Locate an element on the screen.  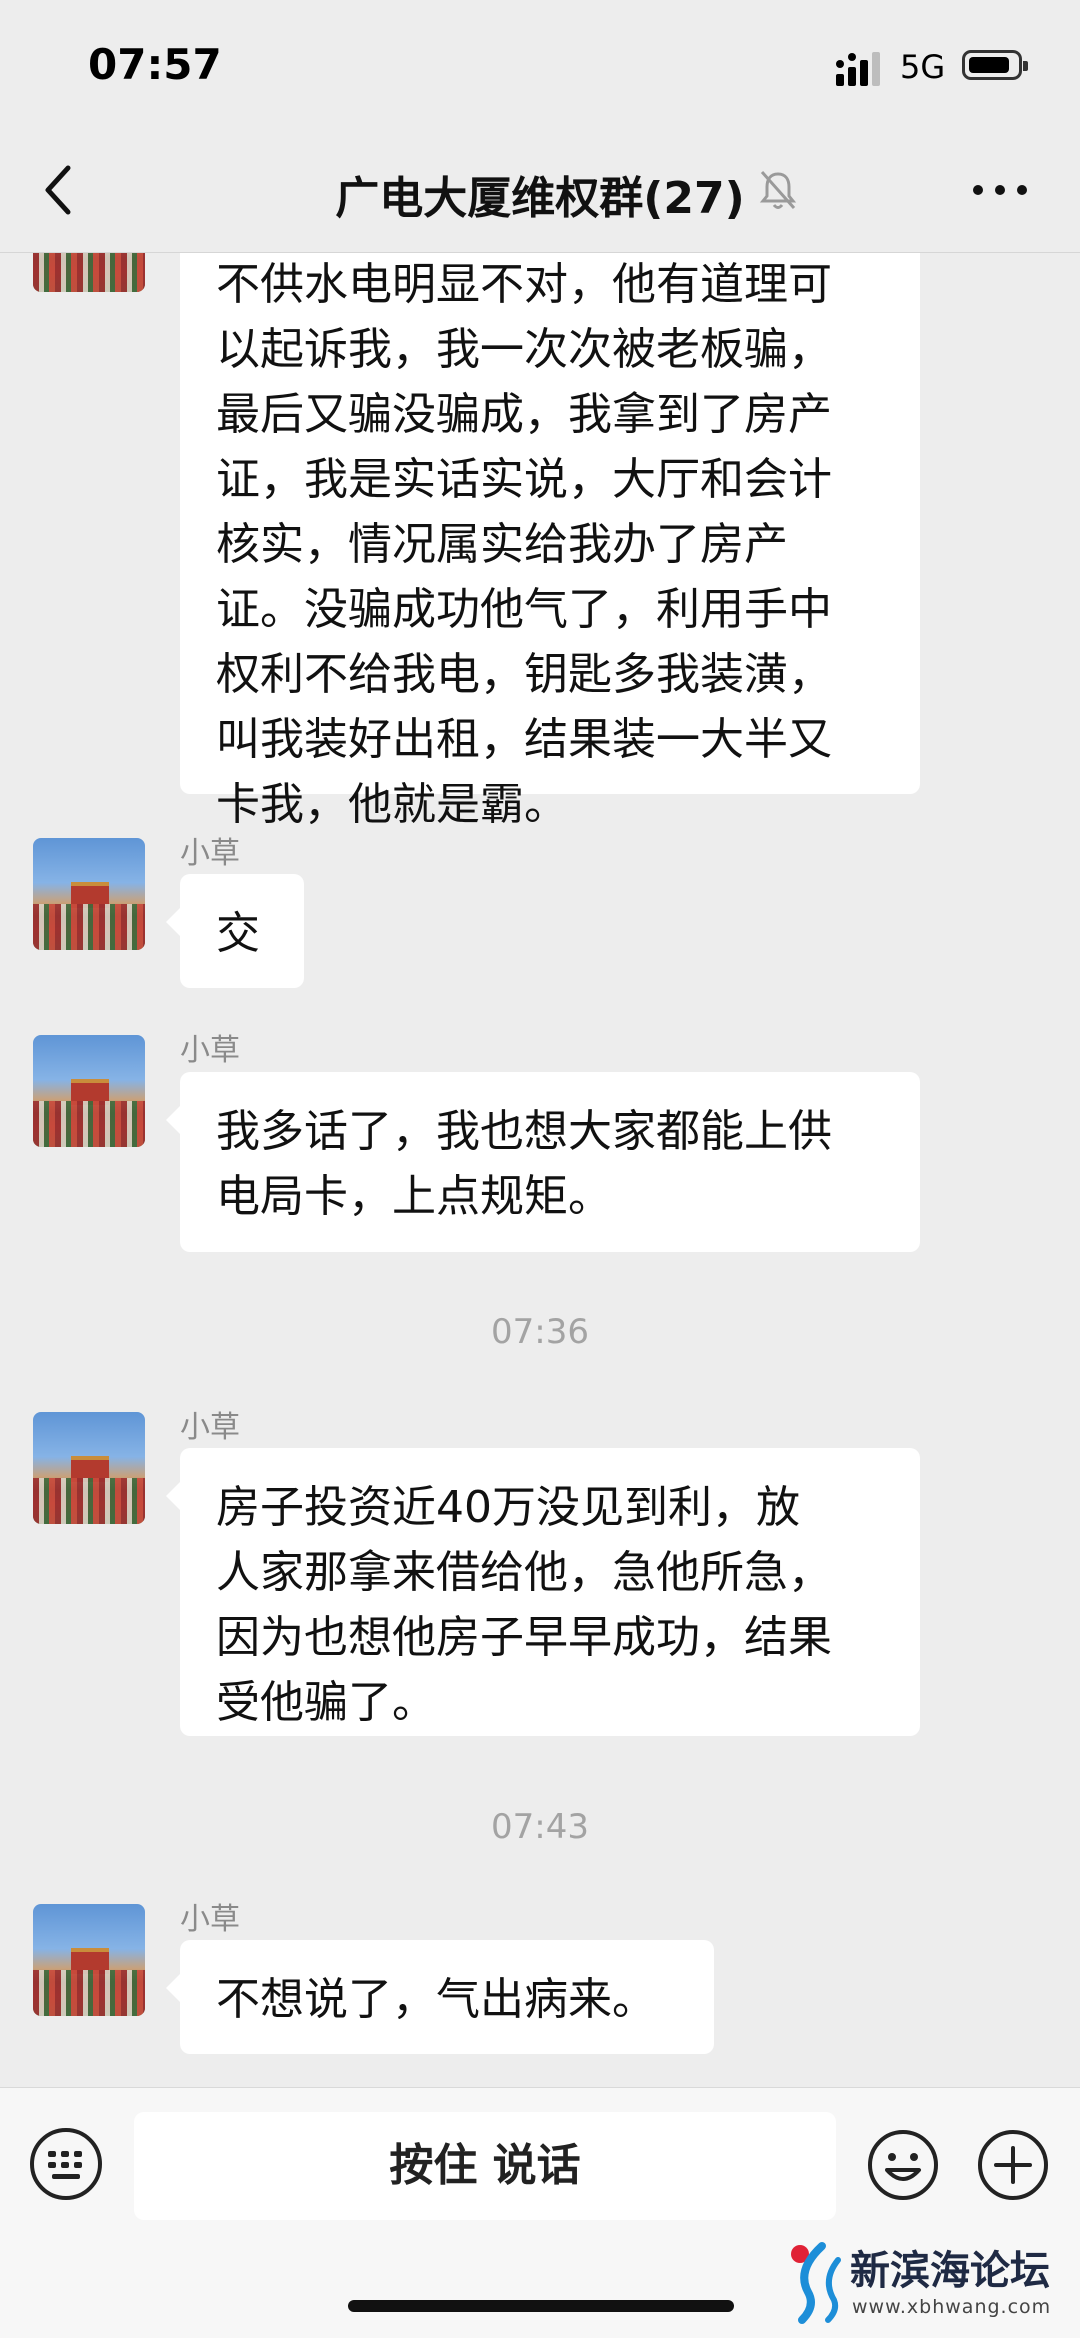
forum-watermark: 新滨海论坛 www.xbhwang.com is located at coordinates (925, 2283).